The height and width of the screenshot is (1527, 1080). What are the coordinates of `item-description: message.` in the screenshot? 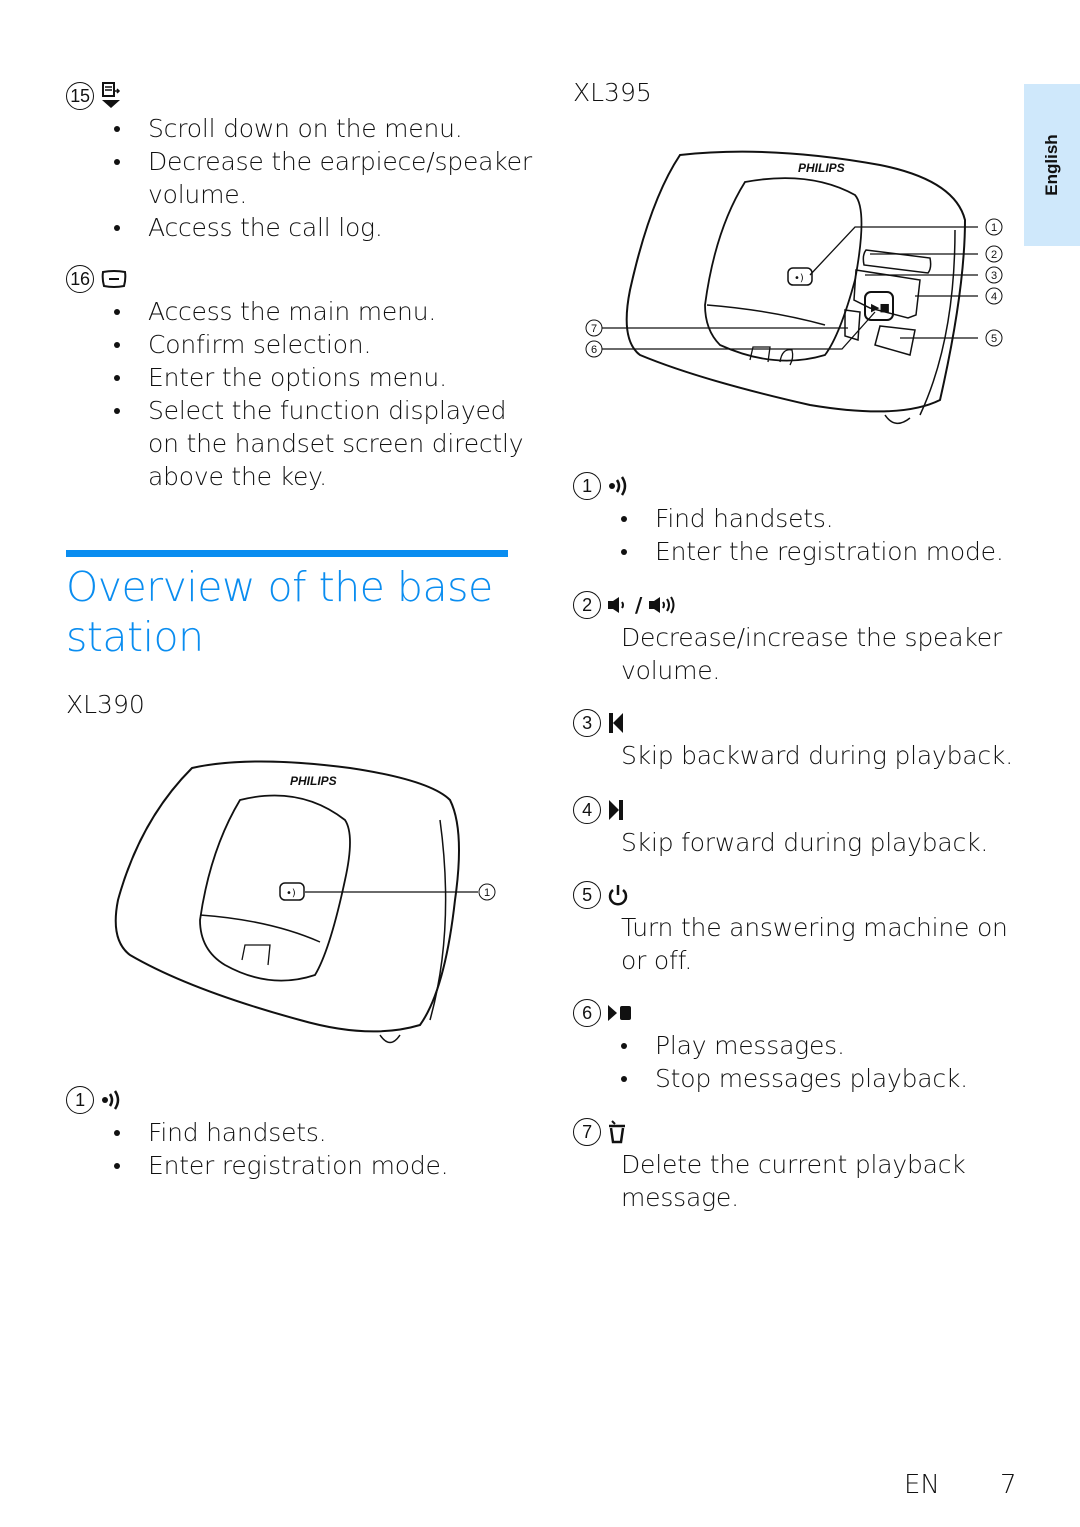 It's located at (680, 1197).